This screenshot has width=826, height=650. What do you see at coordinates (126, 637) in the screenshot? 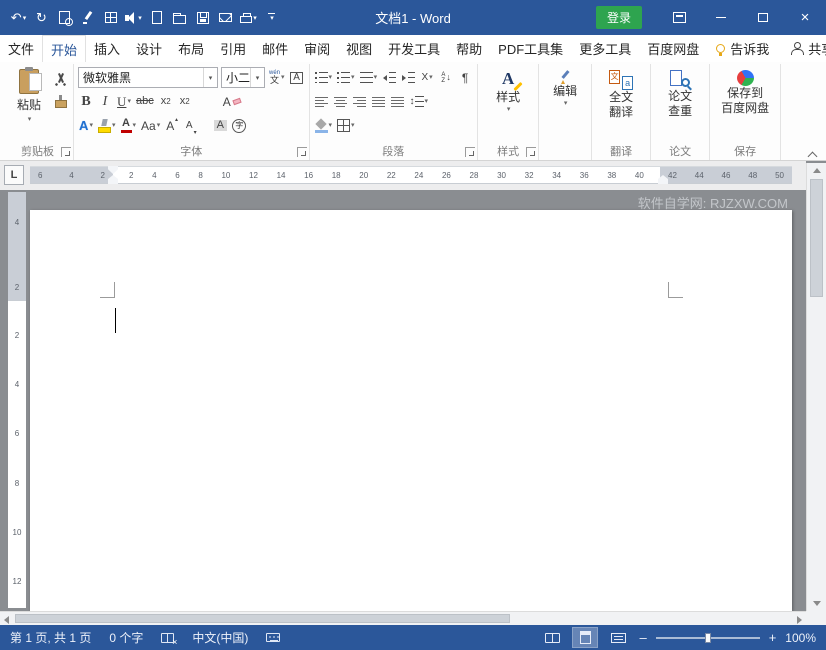
I see `word-count: 0 个字` at bounding box center [126, 637].